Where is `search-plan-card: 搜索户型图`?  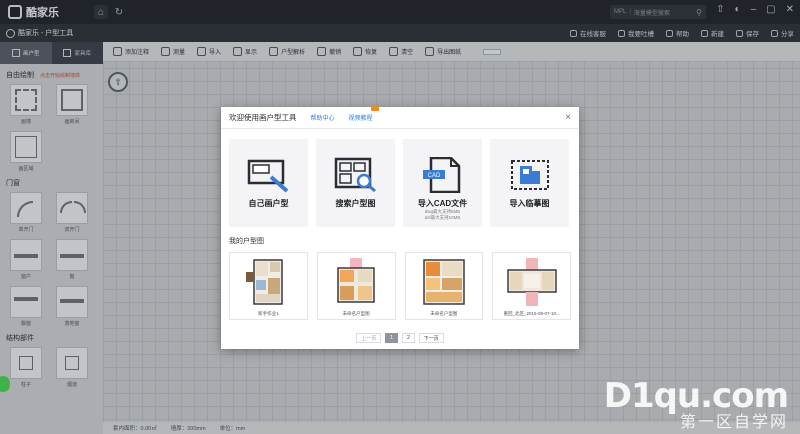 search-plan-card: 搜索户型图 is located at coordinates (355, 183).